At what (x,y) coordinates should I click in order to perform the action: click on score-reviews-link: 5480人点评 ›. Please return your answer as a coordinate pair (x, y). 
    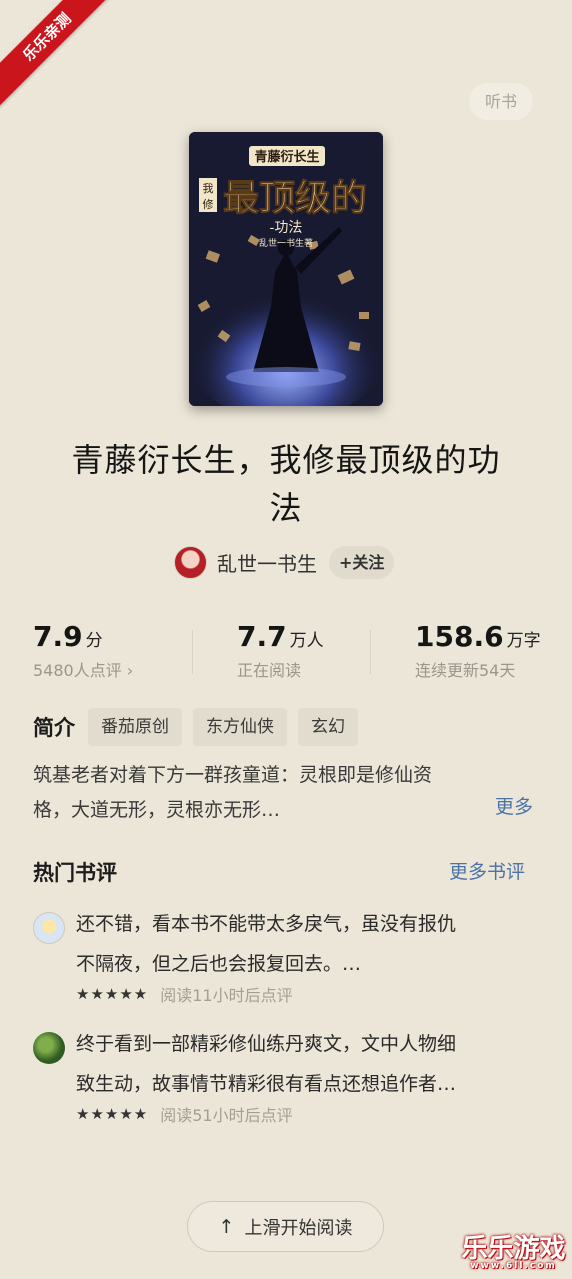
    Looking at the image, I should click on (83, 669).